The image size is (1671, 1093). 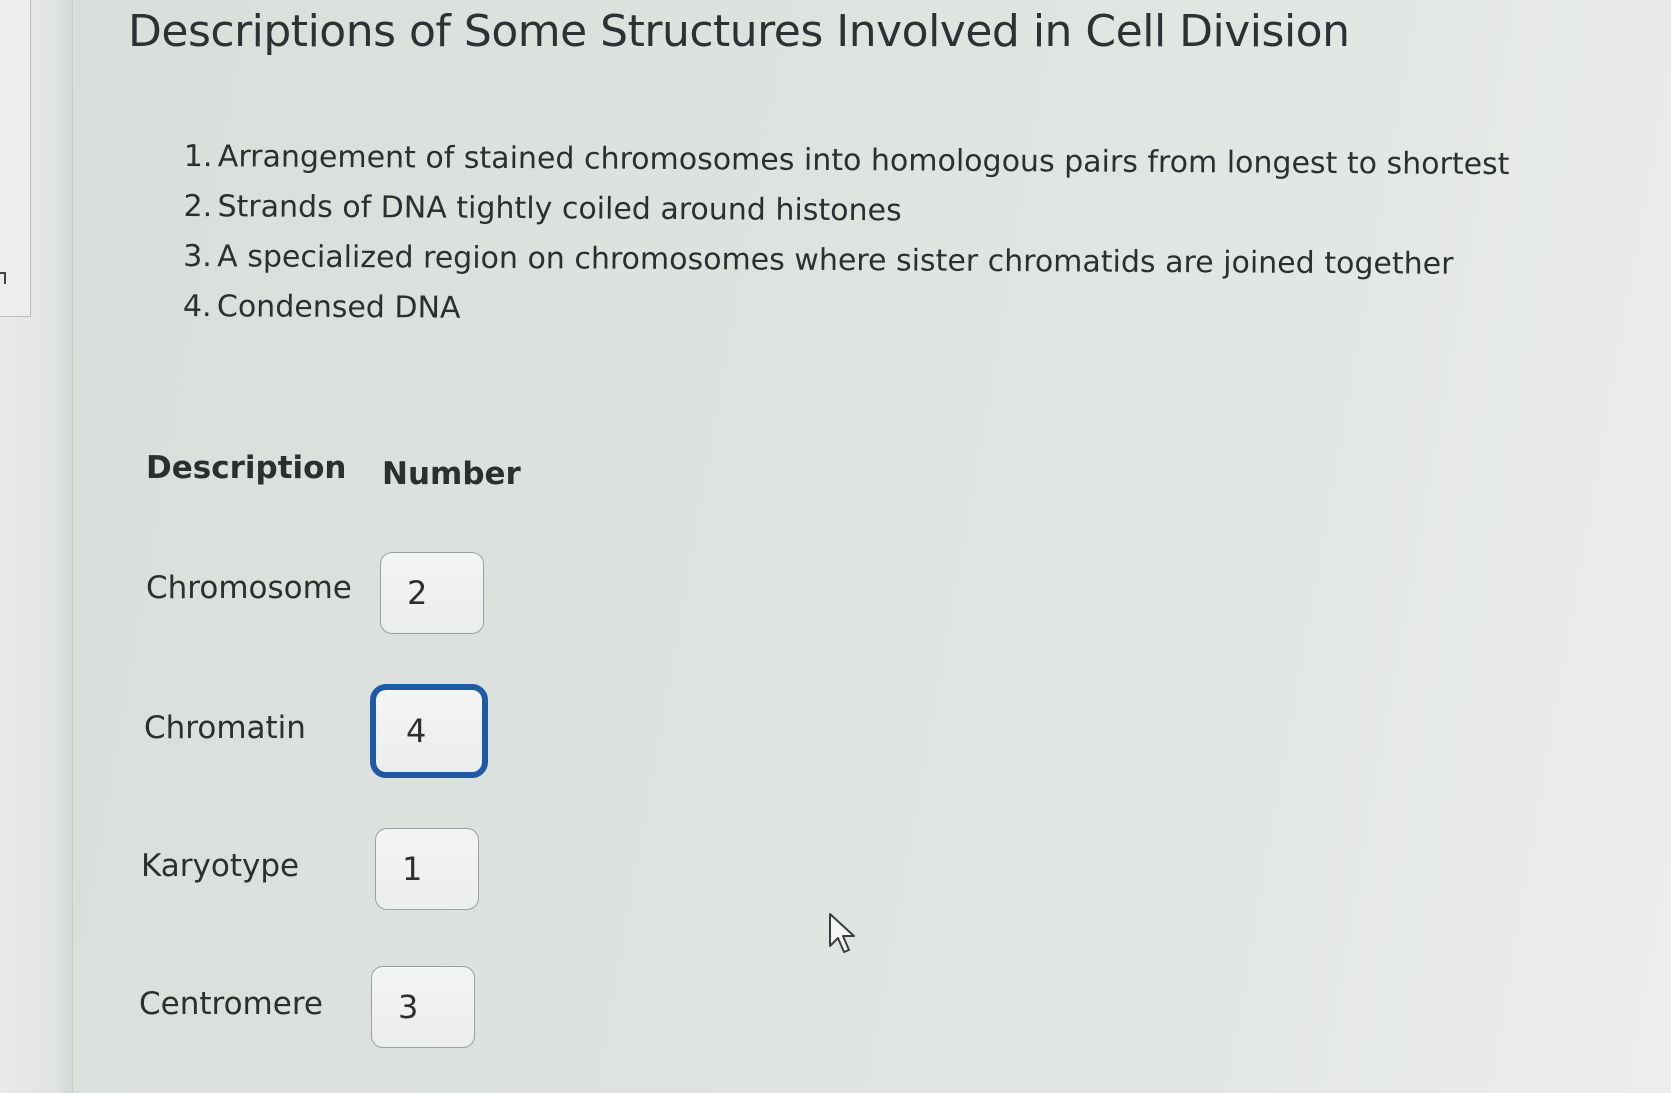 What do you see at coordinates (15, 158) in the screenshot?
I see `side-panel-tab` at bounding box center [15, 158].